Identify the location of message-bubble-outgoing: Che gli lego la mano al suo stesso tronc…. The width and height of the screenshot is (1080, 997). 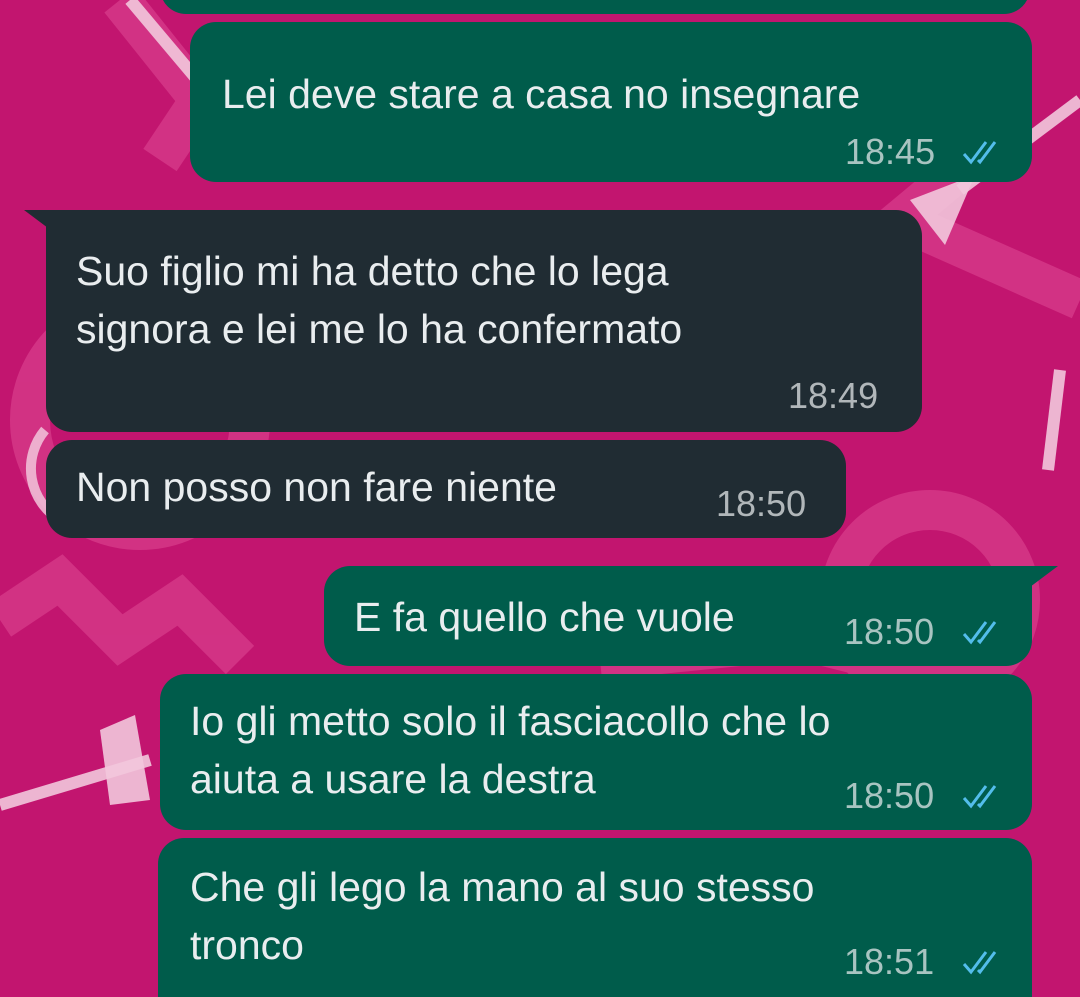
(595, 917).